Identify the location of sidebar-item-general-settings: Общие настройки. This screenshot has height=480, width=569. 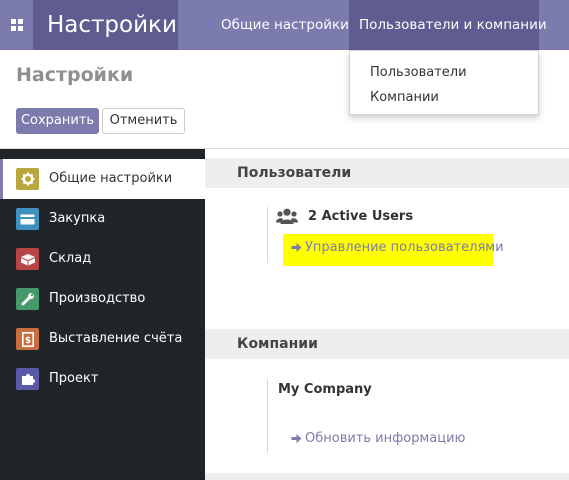
(102, 179).